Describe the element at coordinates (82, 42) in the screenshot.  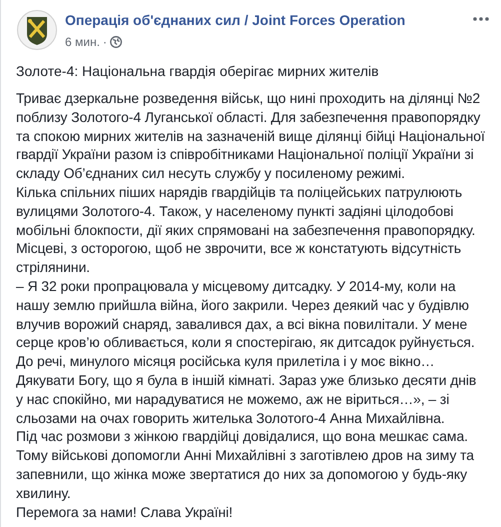
I see `timestamp-link: 6 мин.` at that location.